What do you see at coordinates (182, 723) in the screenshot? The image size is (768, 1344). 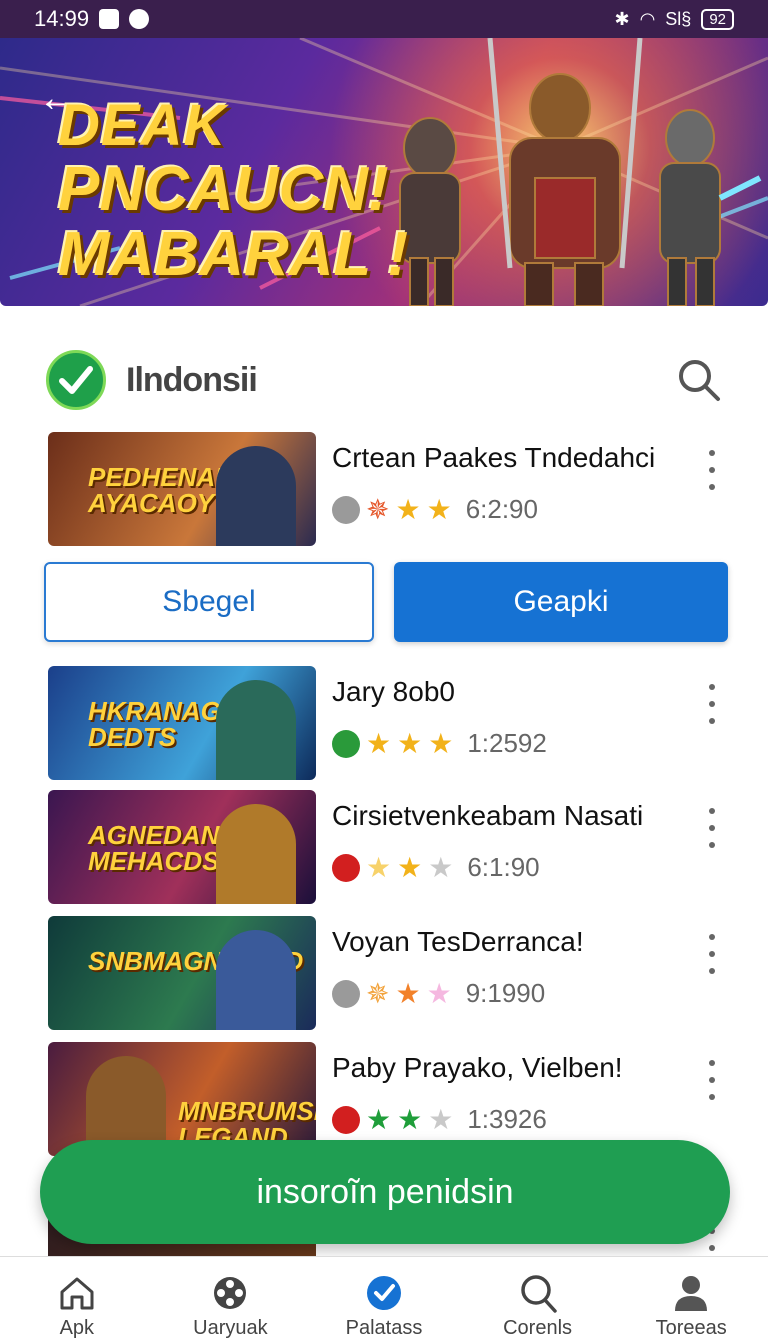 I see `game-thumbnail: HKRANAGN DEDTS` at bounding box center [182, 723].